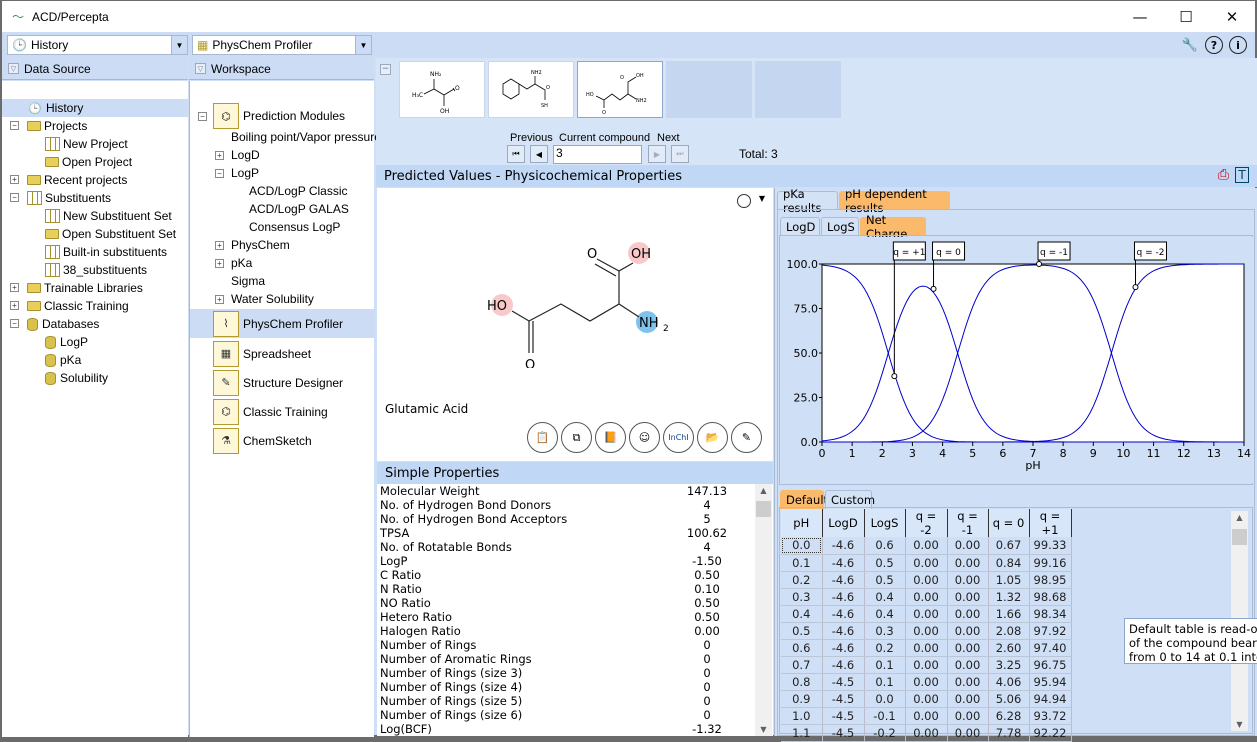  I want to click on workspace-item: + LogD, so click(282, 155).